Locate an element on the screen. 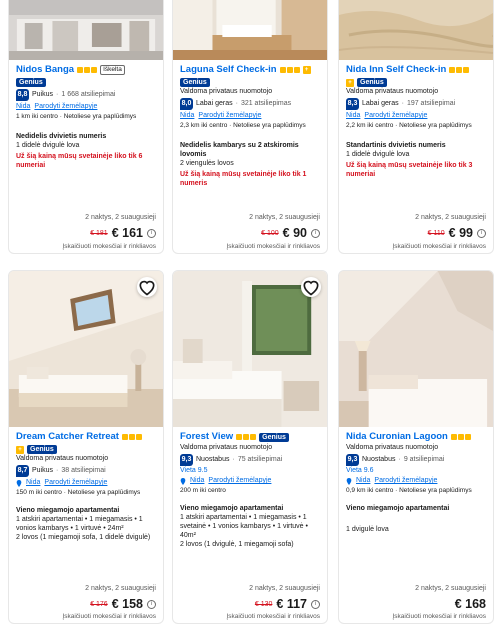  property-name: Nida Inn Self Check-in is located at coordinates (396, 70).